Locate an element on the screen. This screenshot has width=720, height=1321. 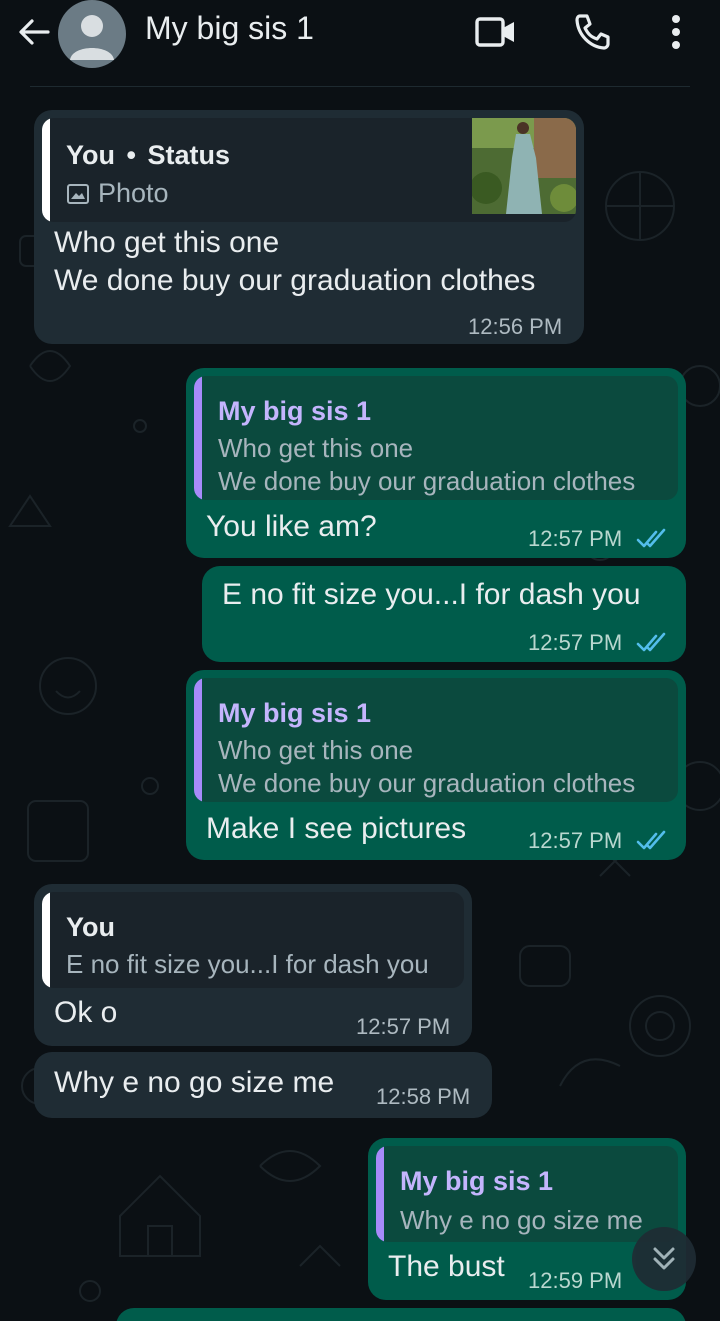
message-time: 12:59 PM is located at coordinates (575, 1280).